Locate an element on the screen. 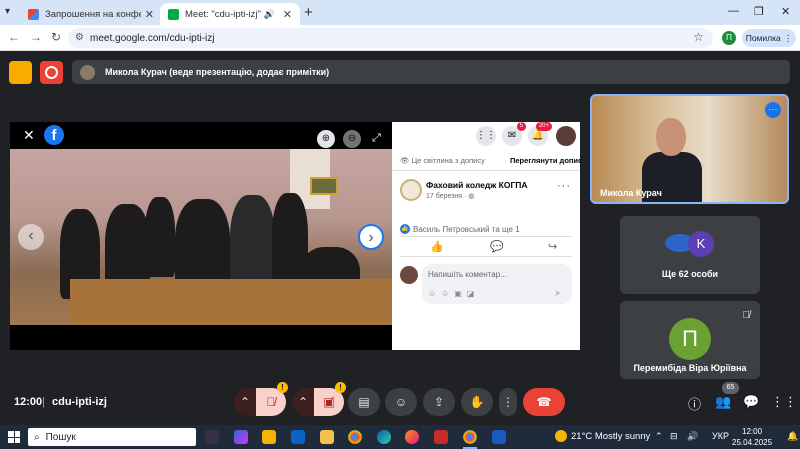 The width and height of the screenshot is (800, 449). language-indicator: УКР is located at coordinates (720, 436).